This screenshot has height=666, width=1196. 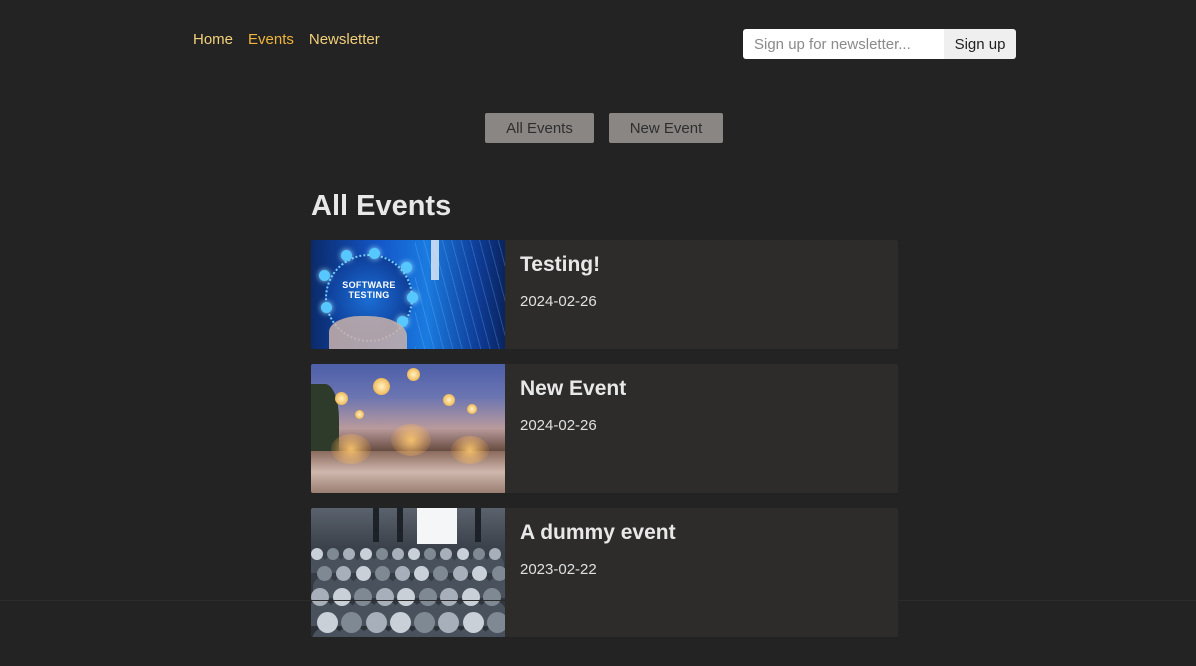 I want to click on event-info: Testing! 2024-02-26, so click(x=552, y=294).